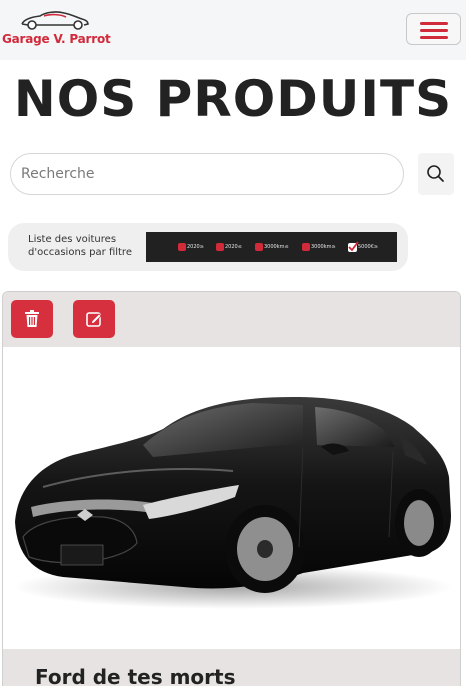  Describe the element at coordinates (191, 247) in the screenshot. I see `filter-year-min: 2020≥` at that location.